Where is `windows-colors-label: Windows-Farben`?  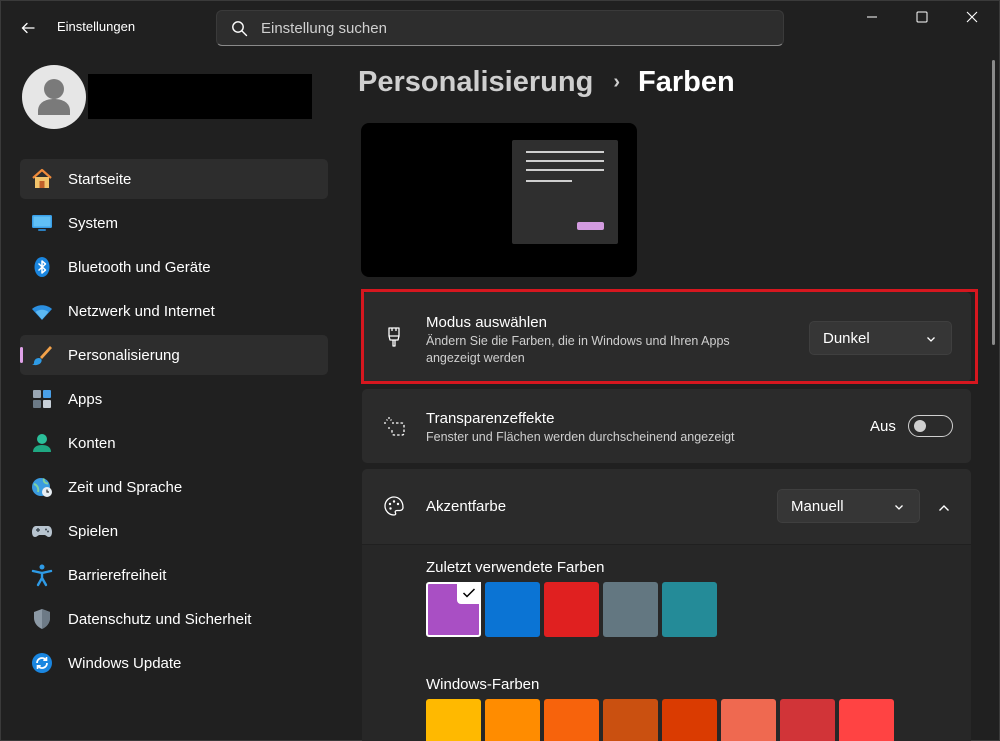 windows-colors-label: Windows-Farben is located at coordinates (483, 684).